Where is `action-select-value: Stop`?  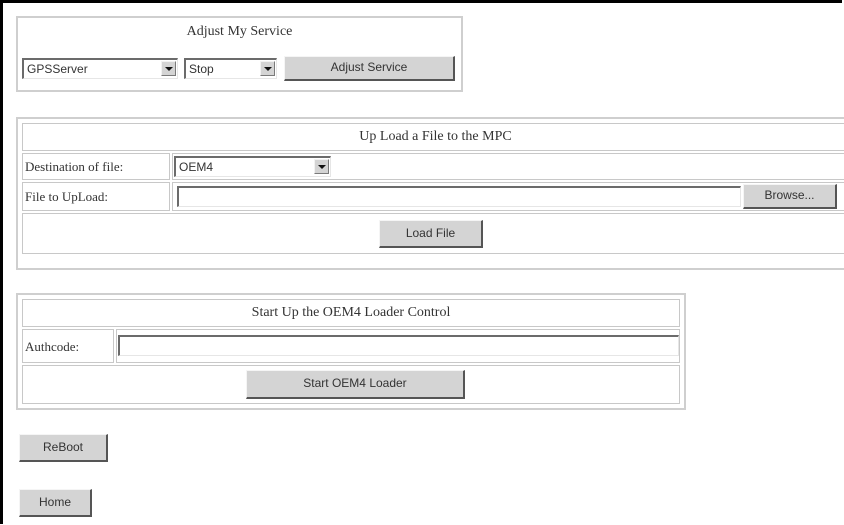
action-select-value: Stop is located at coordinates (201, 69).